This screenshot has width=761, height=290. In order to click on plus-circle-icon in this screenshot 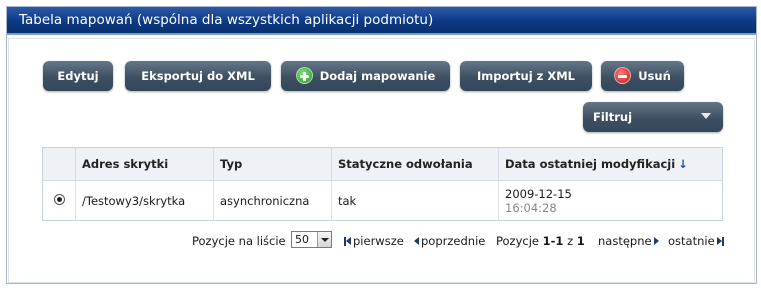, I will do `click(304, 75)`.